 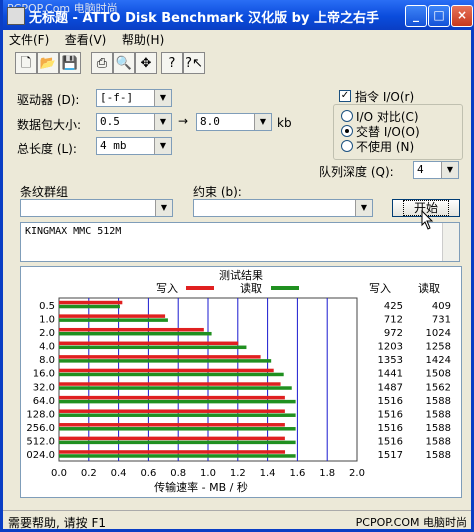 I want to click on transfer-size-label: 数据包大小:, so click(x=49, y=125).